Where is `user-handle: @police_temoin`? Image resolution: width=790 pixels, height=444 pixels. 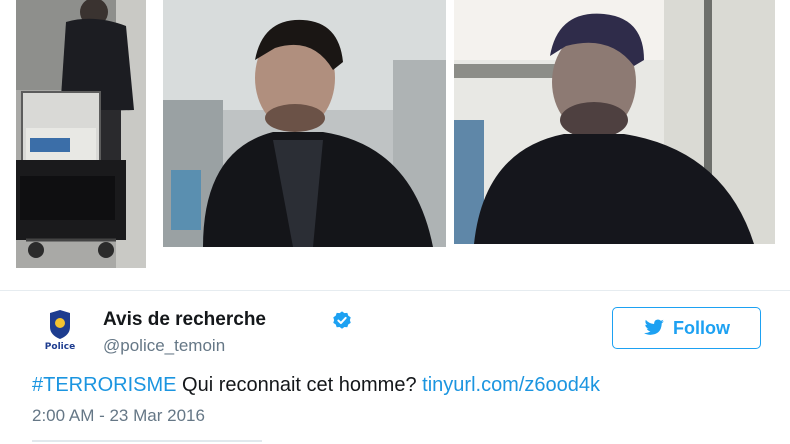
user-handle: @police_temoin is located at coordinates (164, 346).